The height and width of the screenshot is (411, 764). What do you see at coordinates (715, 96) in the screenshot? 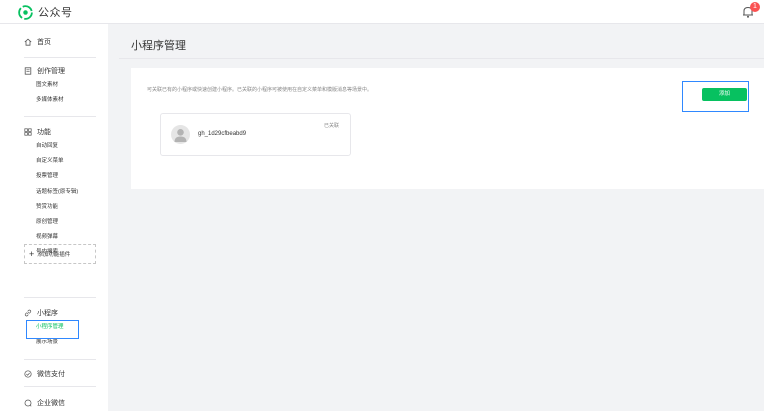
I see `highlight-add-button` at bounding box center [715, 96].